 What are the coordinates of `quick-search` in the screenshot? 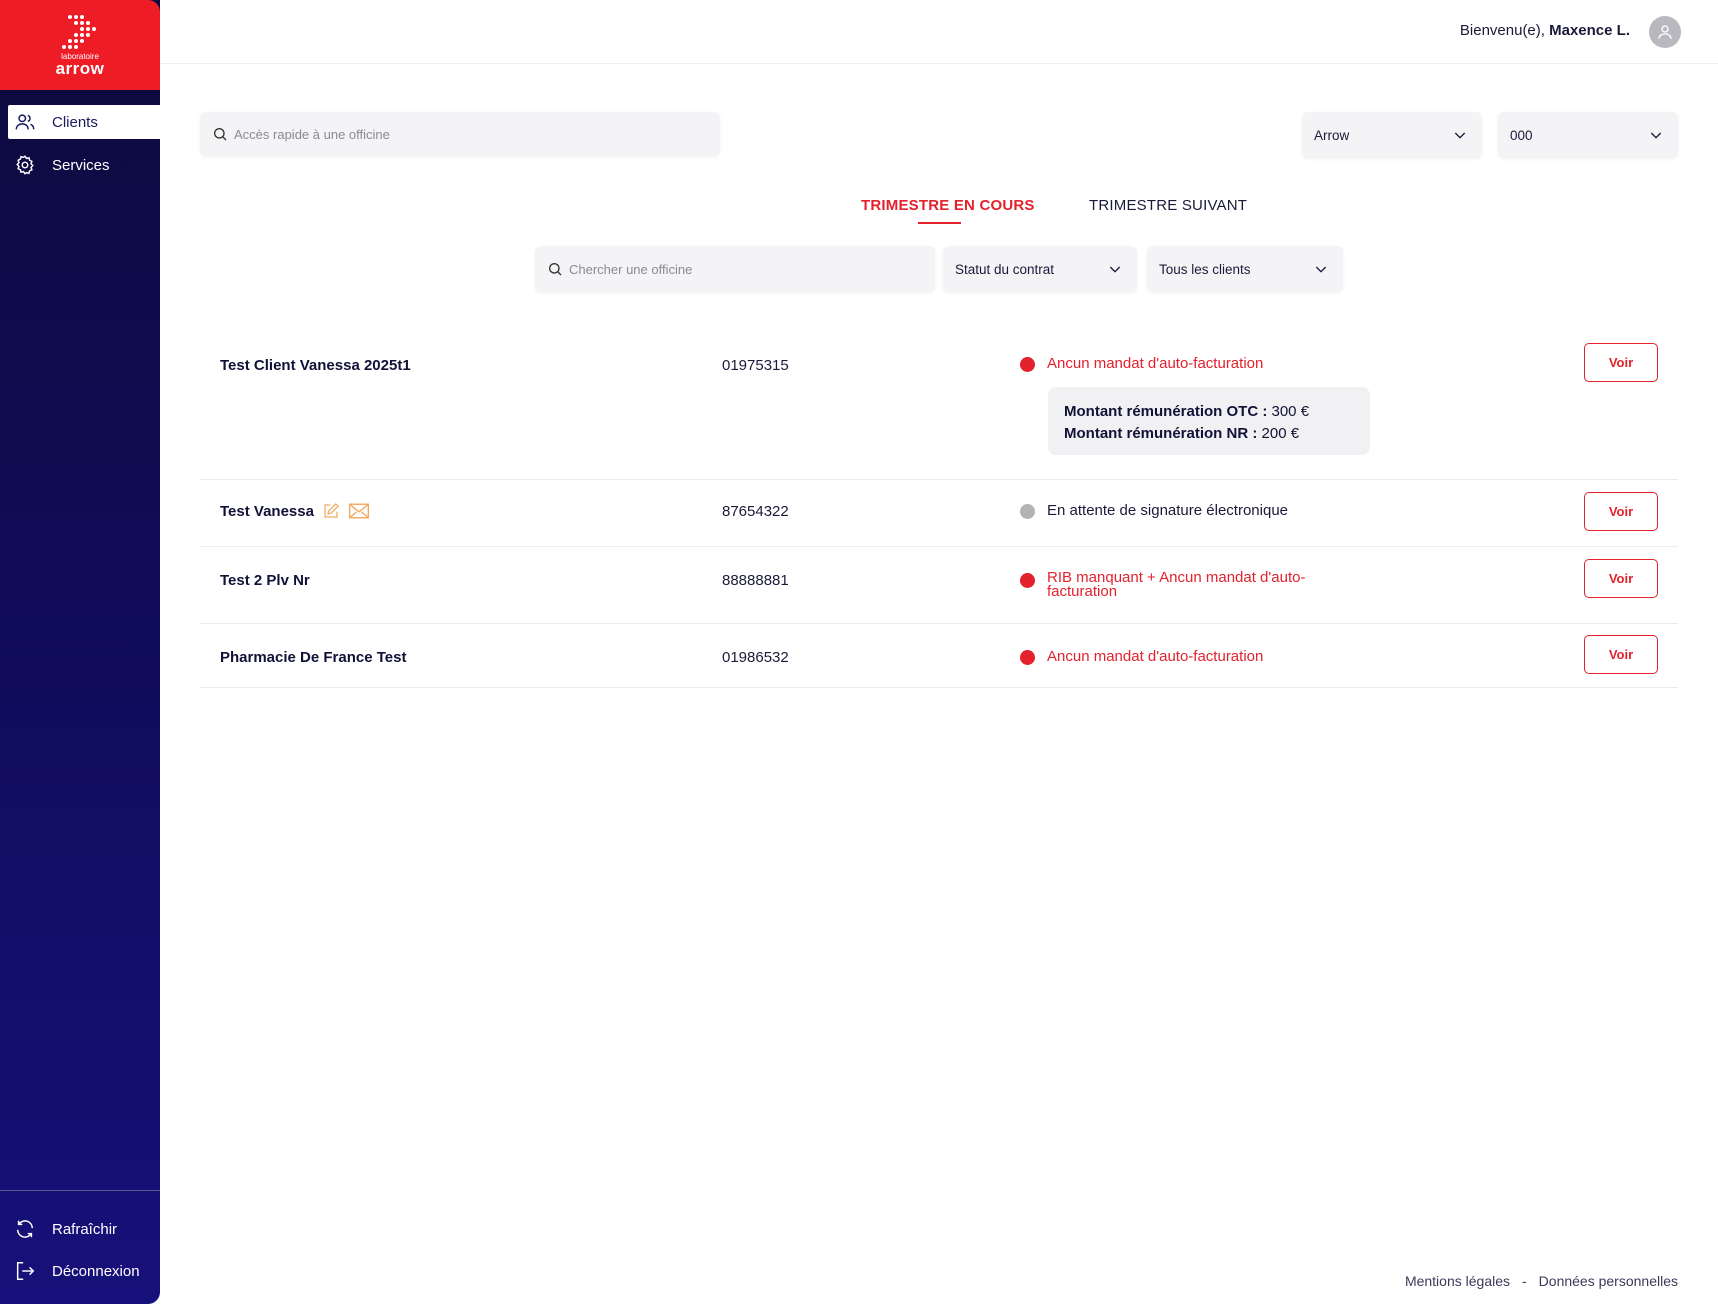 It's located at (460, 134).